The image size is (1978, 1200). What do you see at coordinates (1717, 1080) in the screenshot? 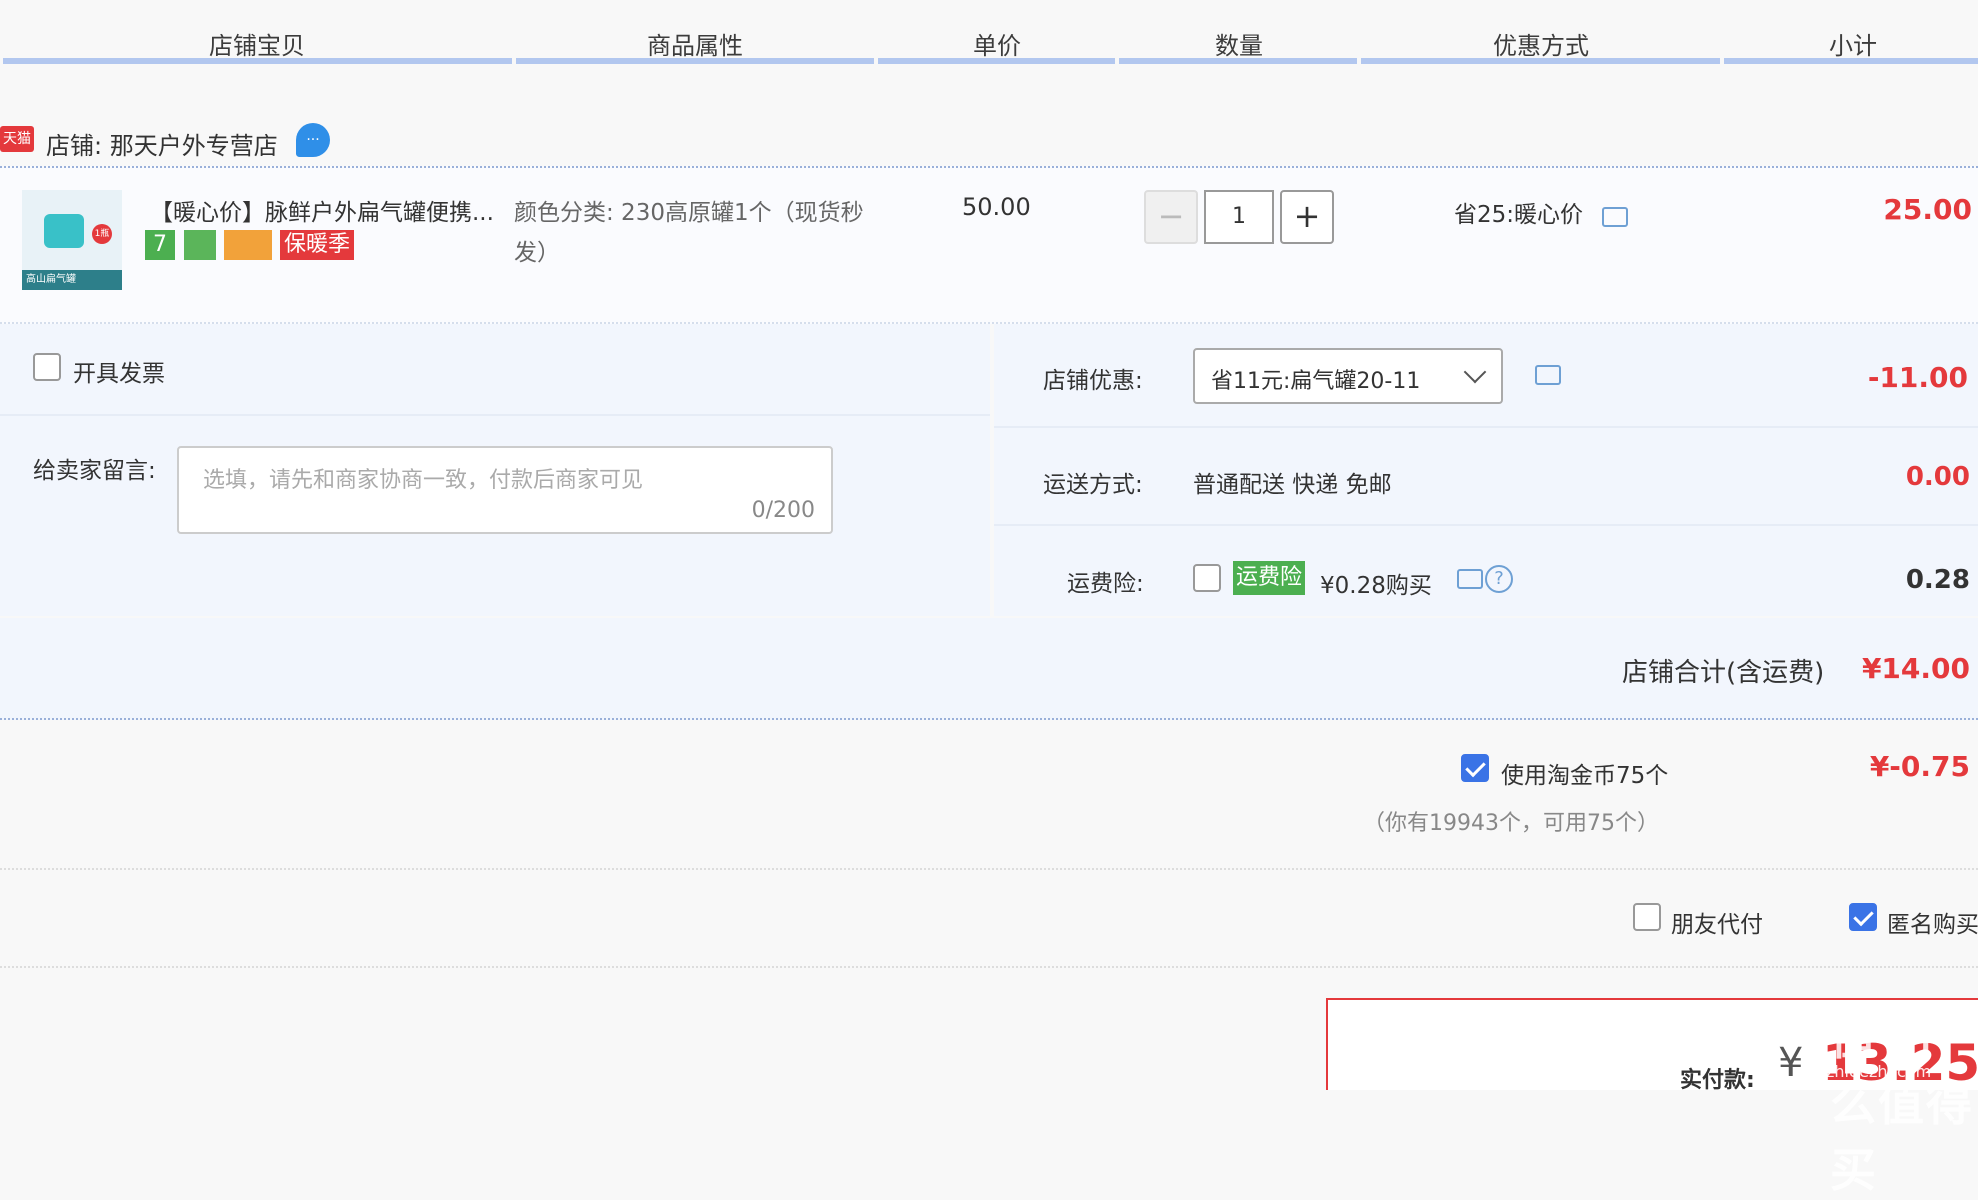
I see `pay-label: 实付款:` at bounding box center [1717, 1080].